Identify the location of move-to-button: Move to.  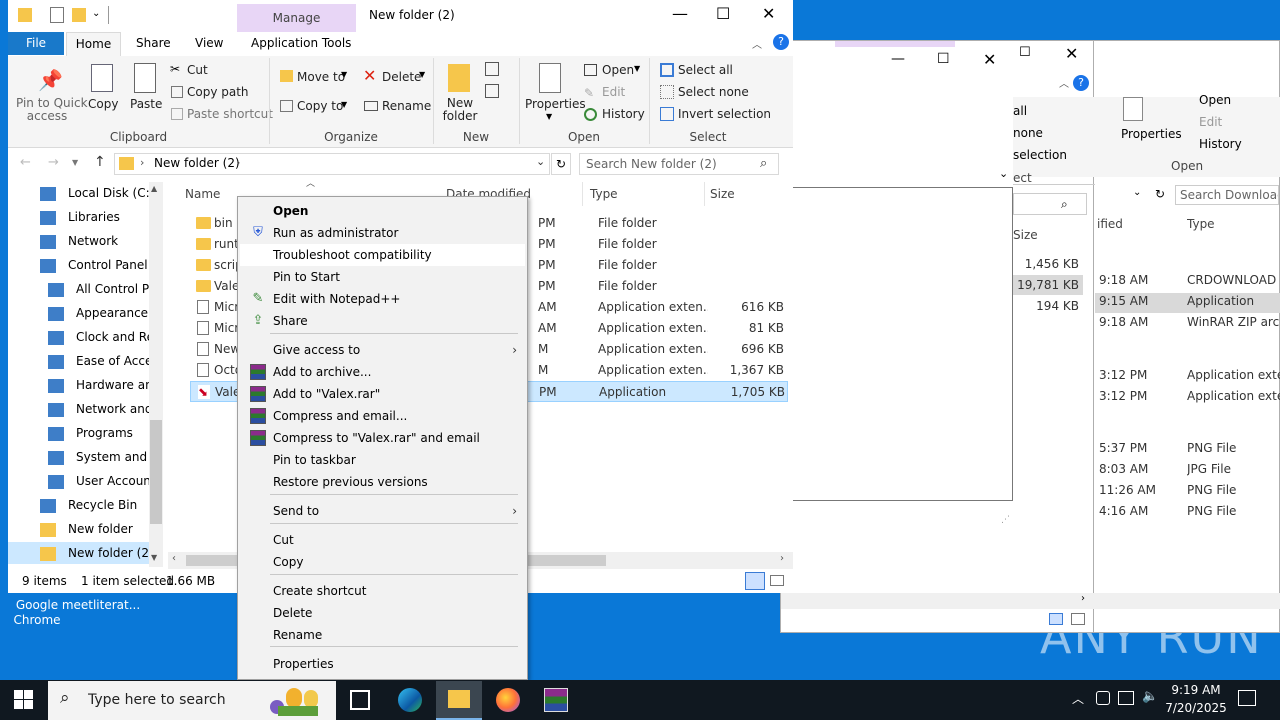
(321, 77).